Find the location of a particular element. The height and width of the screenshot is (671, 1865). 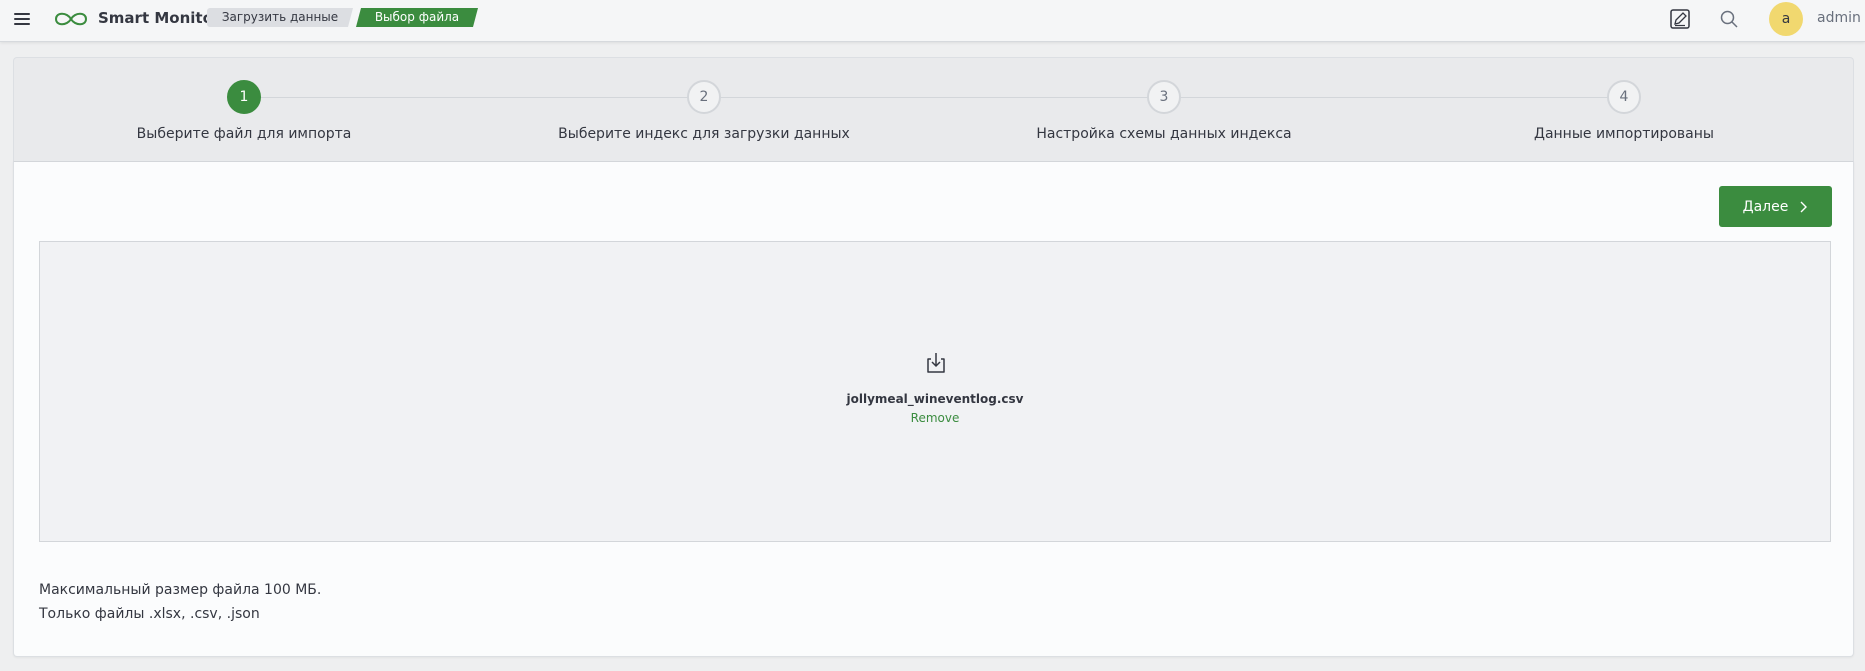

step-4: 4 Данные импортированы is located at coordinates (1624, 111).